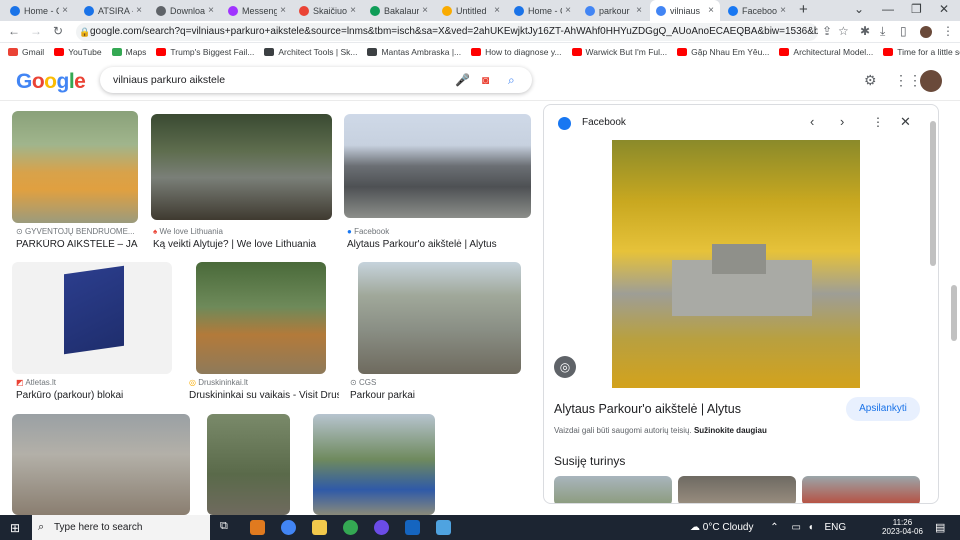  What do you see at coordinates (933, 193) in the screenshot?
I see `panel-scrollbar` at bounding box center [933, 193].